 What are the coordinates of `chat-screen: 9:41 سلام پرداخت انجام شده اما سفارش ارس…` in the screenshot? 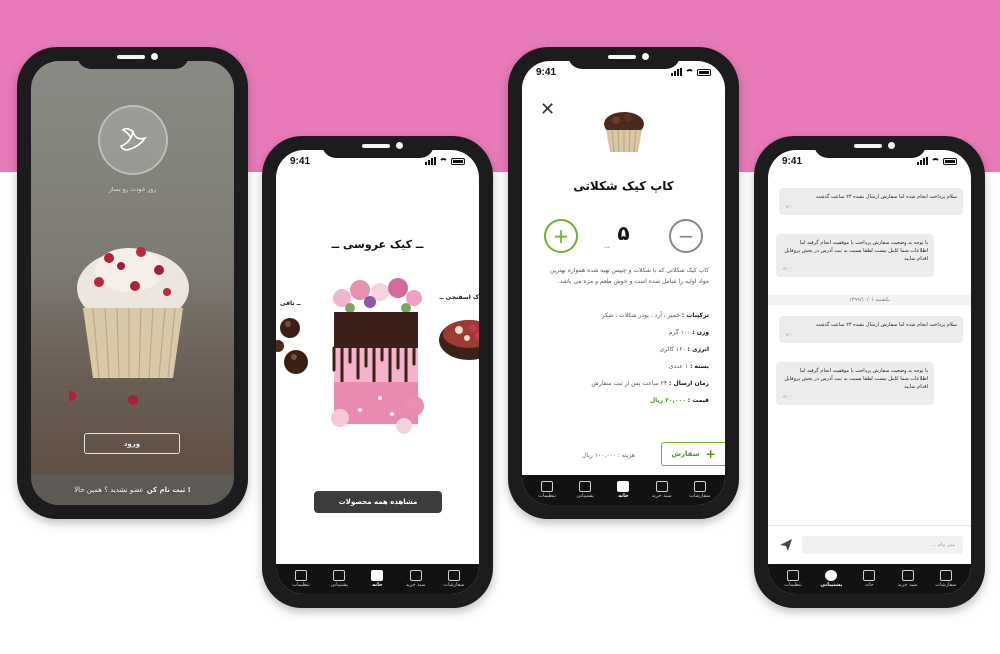 It's located at (869, 372).